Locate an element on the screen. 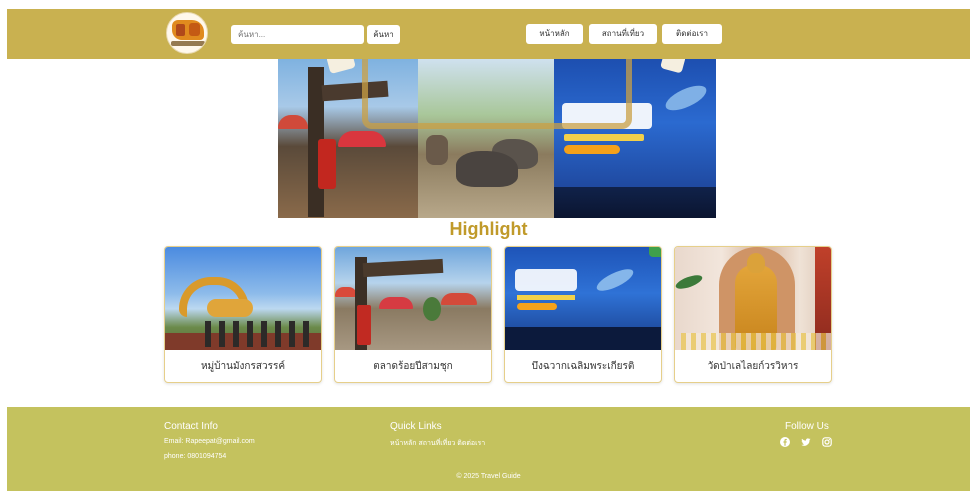 Image resolution: width=977 pixels, height=491 pixels. instagram-icon is located at coordinates (827, 442).